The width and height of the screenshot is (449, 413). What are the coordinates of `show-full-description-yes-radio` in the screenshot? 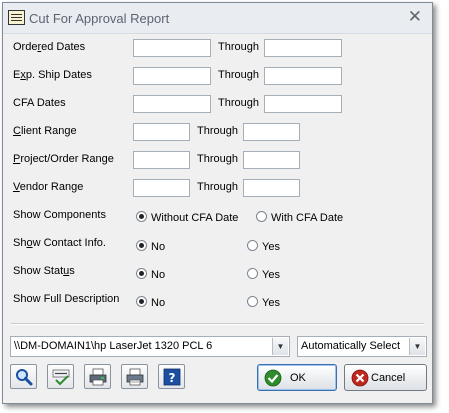 It's located at (252, 301).